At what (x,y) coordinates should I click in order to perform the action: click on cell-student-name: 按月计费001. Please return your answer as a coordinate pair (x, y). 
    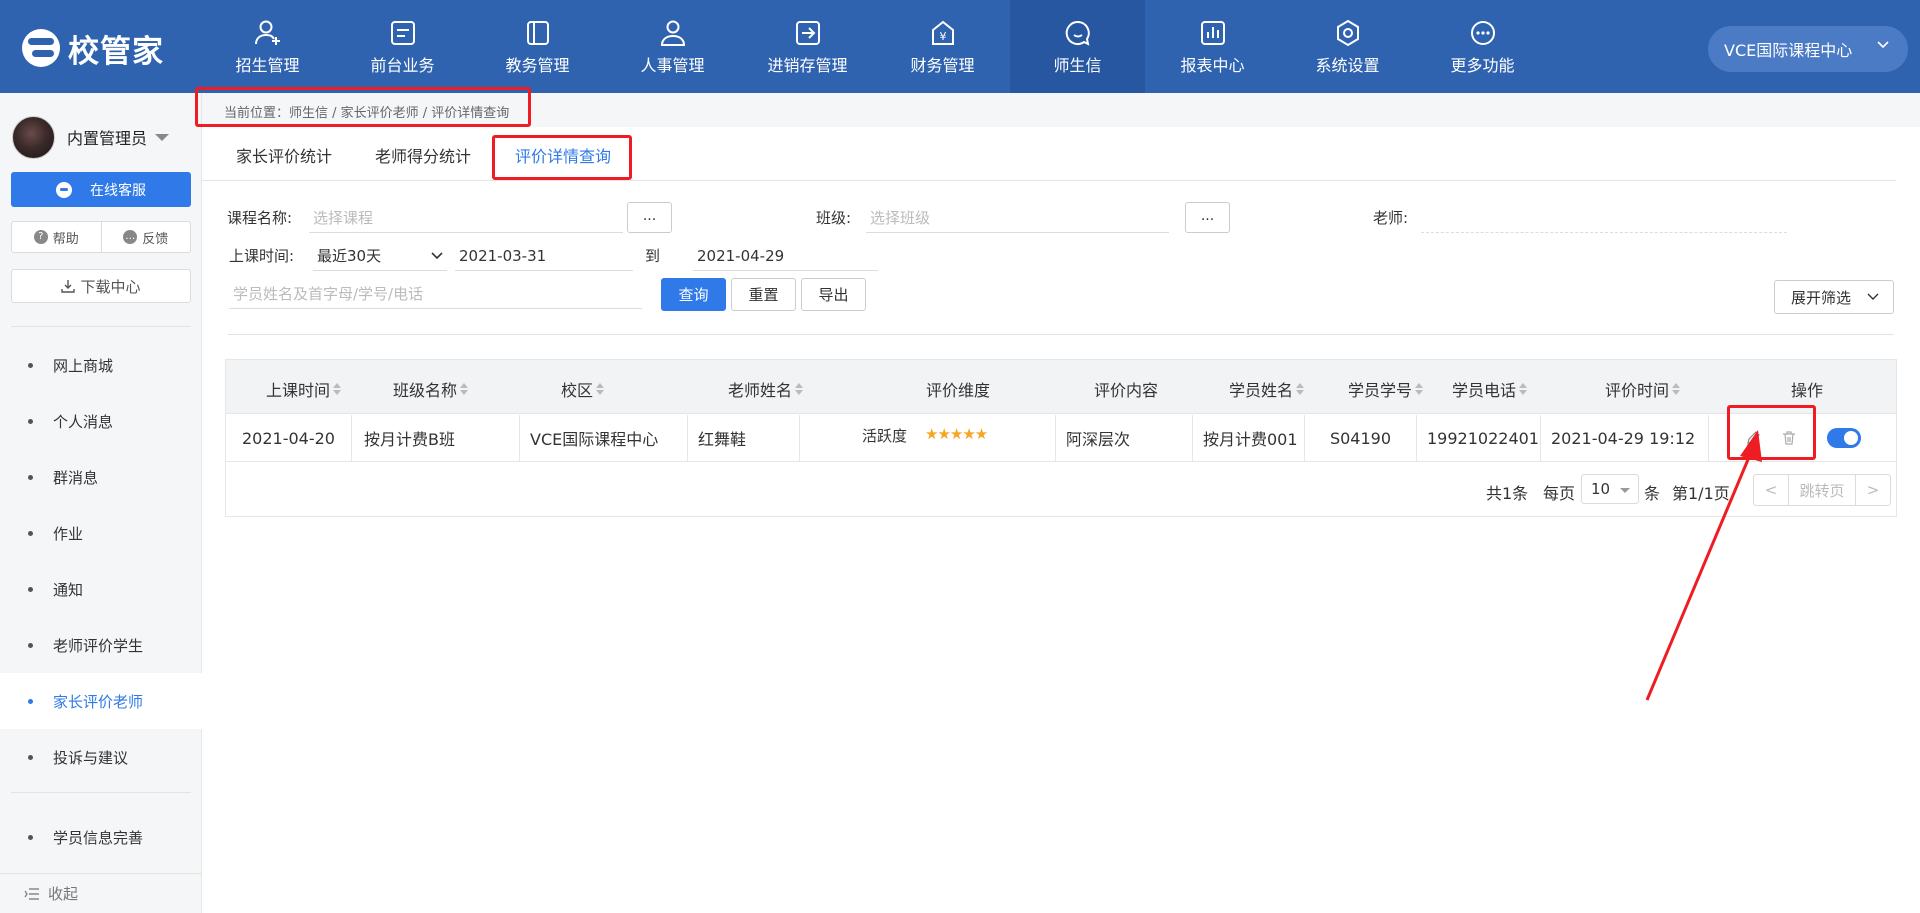
    Looking at the image, I should click on (1249, 438).